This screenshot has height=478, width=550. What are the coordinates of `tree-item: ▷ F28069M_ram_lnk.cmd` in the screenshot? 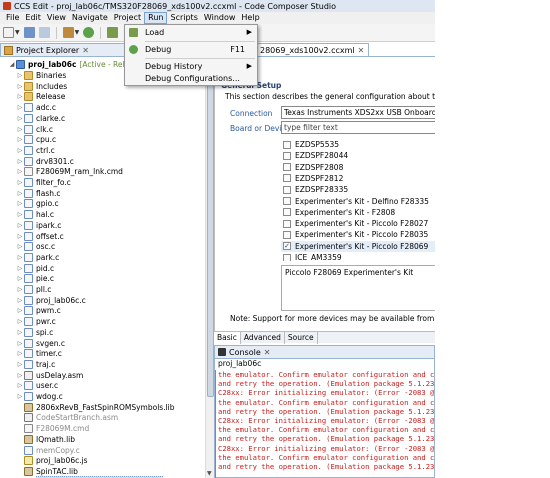 It's located at (69, 171).